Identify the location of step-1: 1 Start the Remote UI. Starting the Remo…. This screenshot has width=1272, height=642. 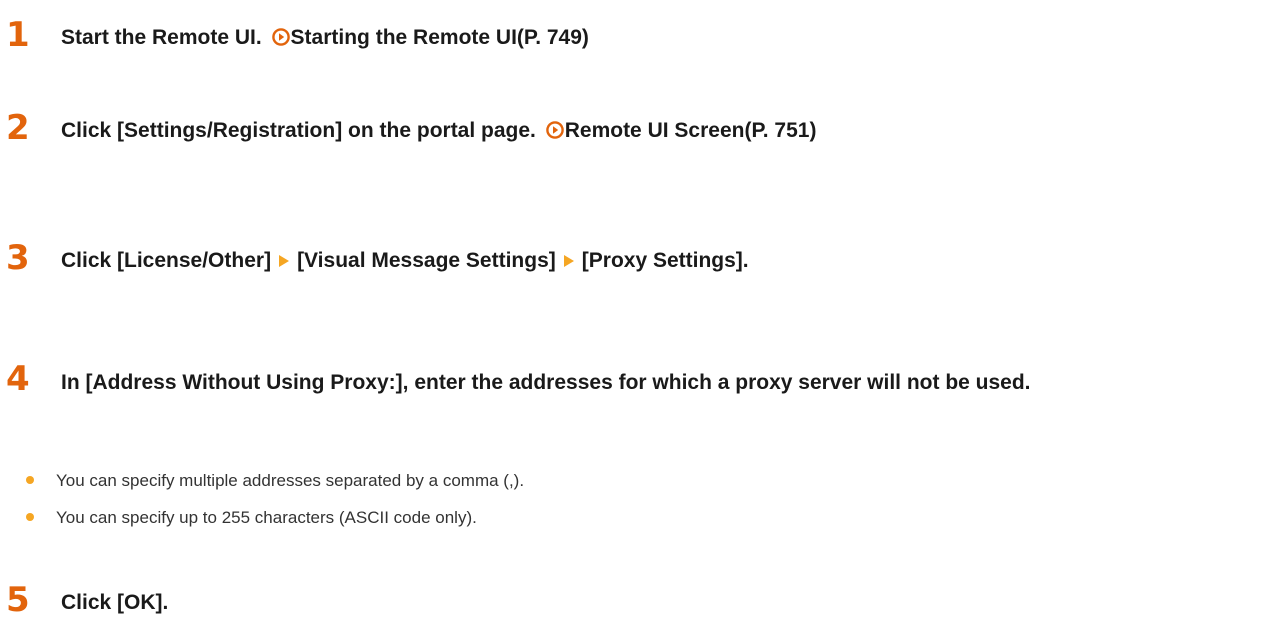
(636, 38).